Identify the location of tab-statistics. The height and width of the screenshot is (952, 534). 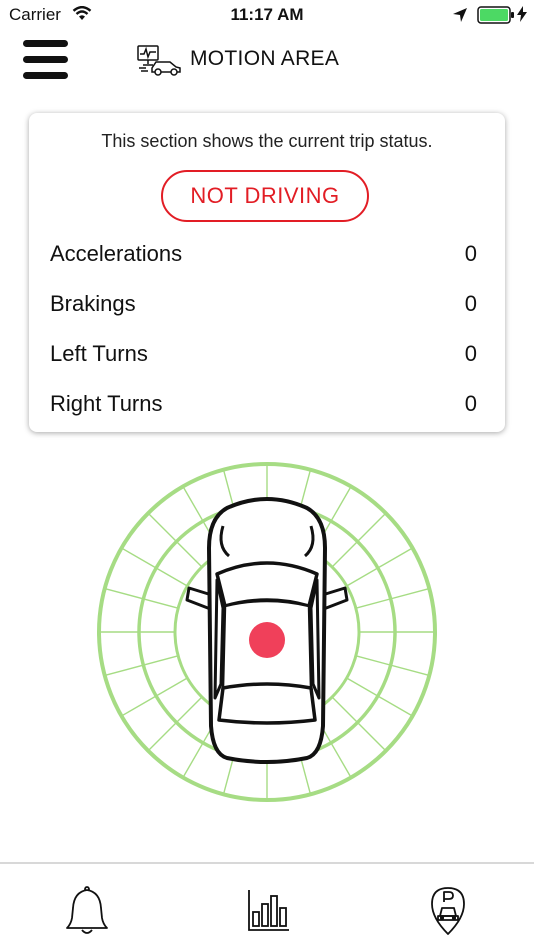
(267, 910).